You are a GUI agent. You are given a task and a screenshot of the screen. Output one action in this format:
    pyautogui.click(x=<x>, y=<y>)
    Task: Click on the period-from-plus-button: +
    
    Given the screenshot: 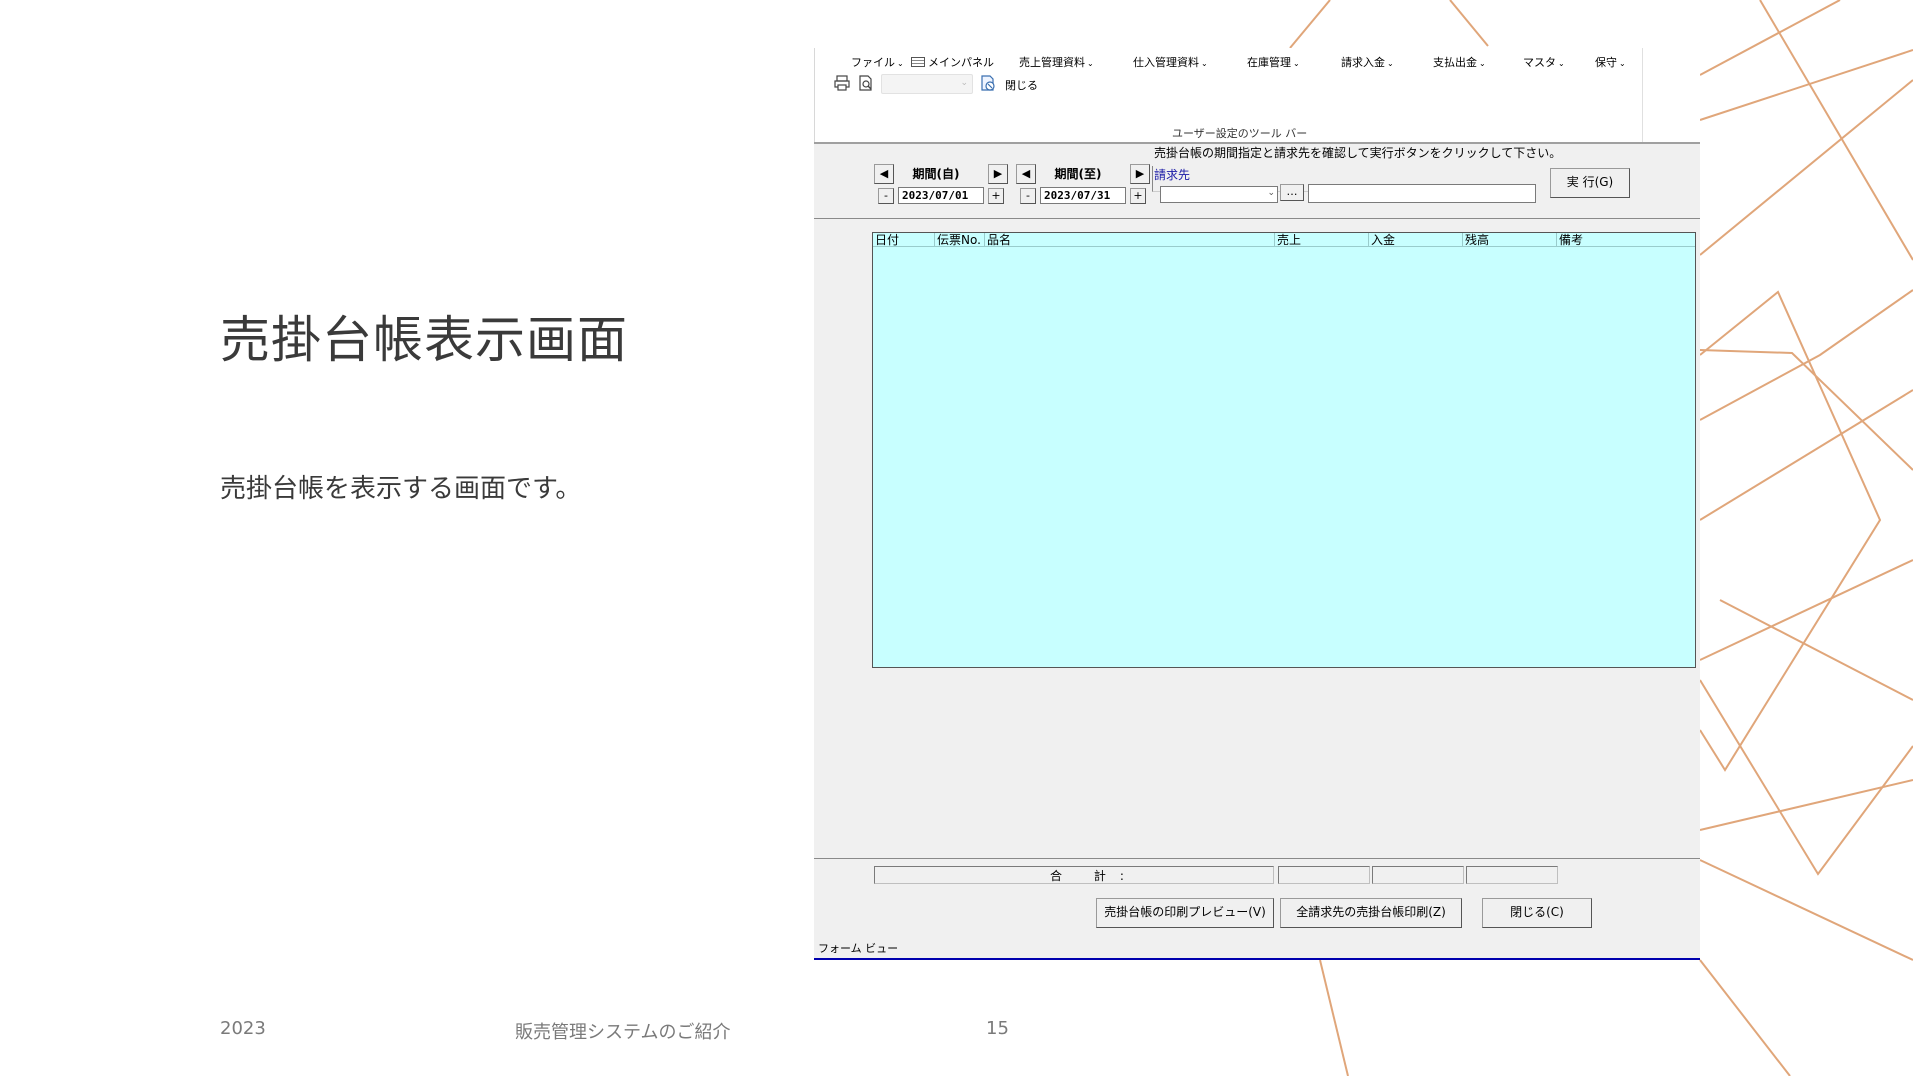 What is the action you would take?
    pyautogui.click(x=996, y=196)
    